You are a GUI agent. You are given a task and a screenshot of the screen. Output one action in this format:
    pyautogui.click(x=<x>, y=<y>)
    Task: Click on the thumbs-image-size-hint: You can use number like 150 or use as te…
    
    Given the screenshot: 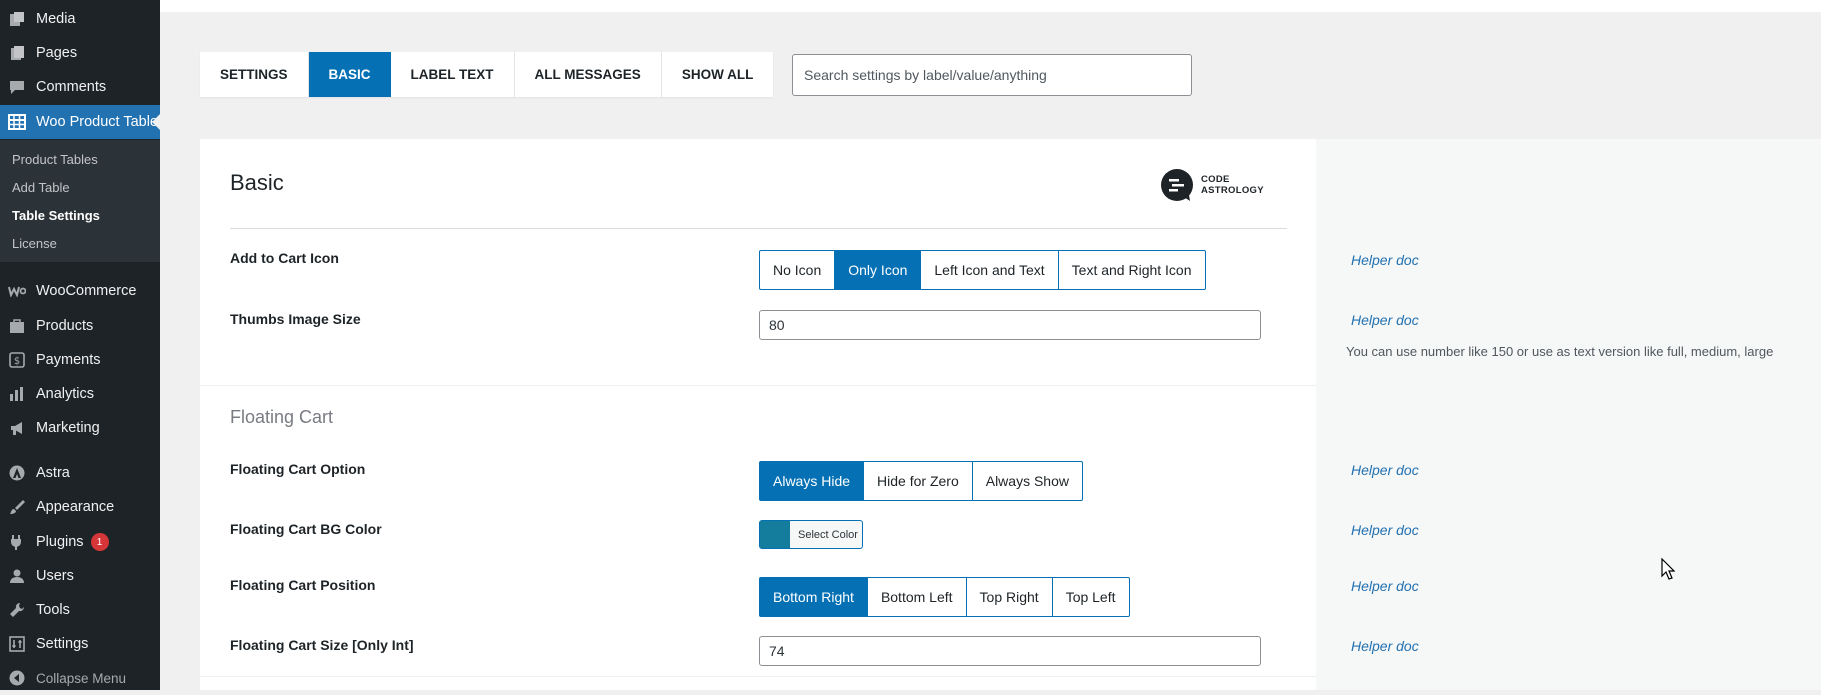 What is the action you would take?
    pyautogui.click(x=1560, y=351)
    